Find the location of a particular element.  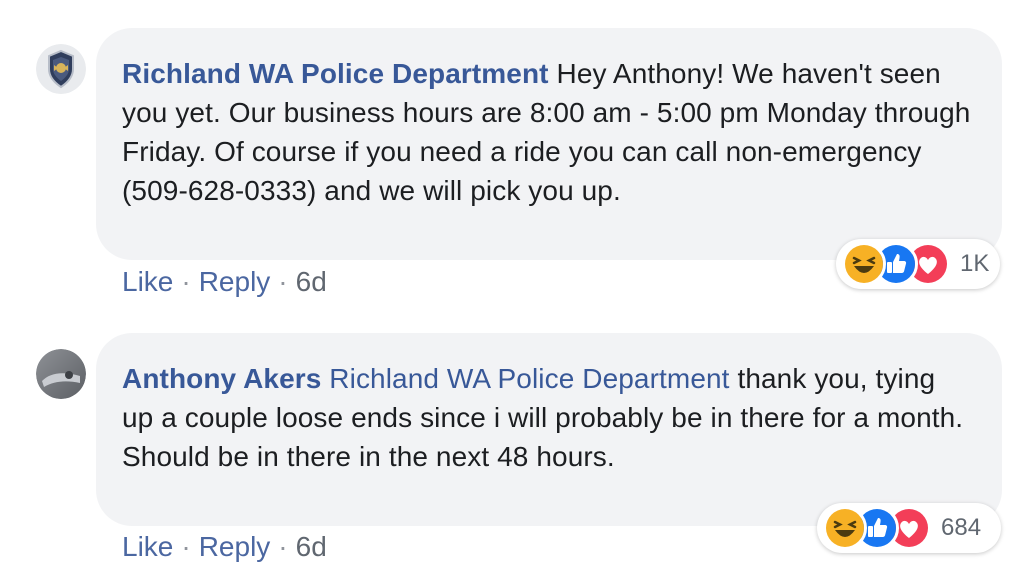

user-avatar is located at coordinates (61, 374).